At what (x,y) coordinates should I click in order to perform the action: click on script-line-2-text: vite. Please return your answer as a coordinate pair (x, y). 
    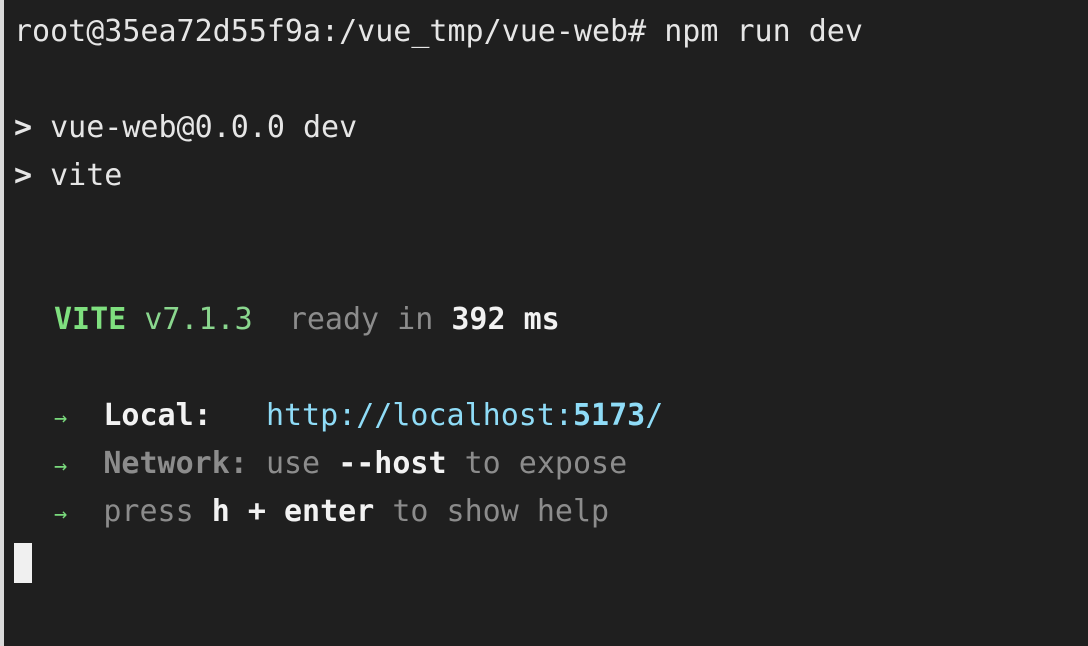
    Looking at the image, I should click on (86, 175).